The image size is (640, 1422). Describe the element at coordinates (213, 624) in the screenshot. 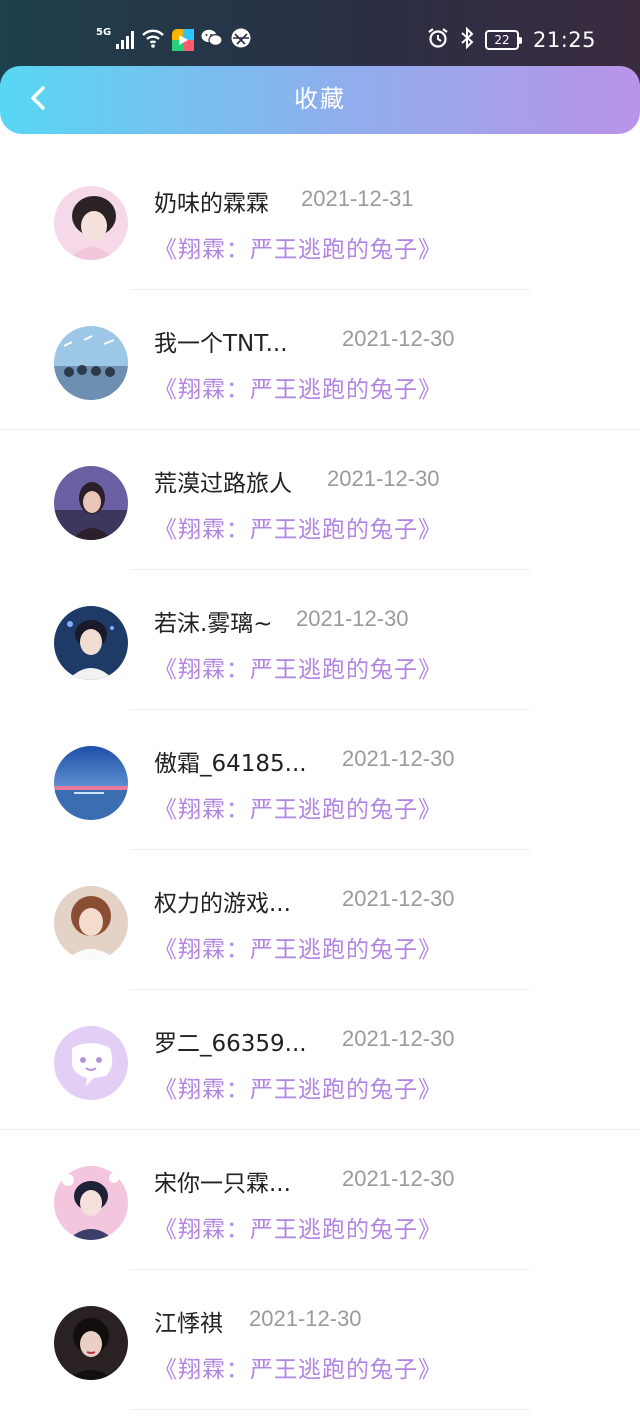

I see `user-name: 若沫.雾璃~` at that location.